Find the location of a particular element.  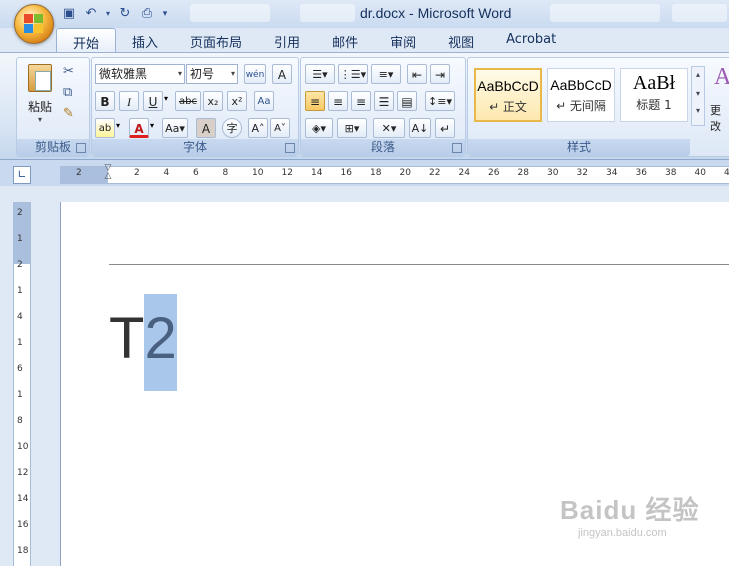

grow-font-button: A˄ is located at coordinates (258, 128).